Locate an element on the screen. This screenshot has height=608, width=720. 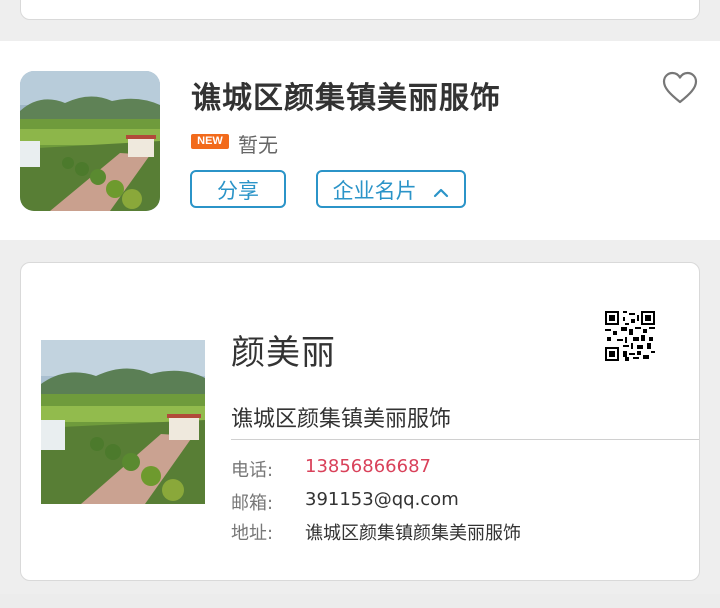
business-card-toggle-label: 企业名片 is located at coordinates (374, 191).